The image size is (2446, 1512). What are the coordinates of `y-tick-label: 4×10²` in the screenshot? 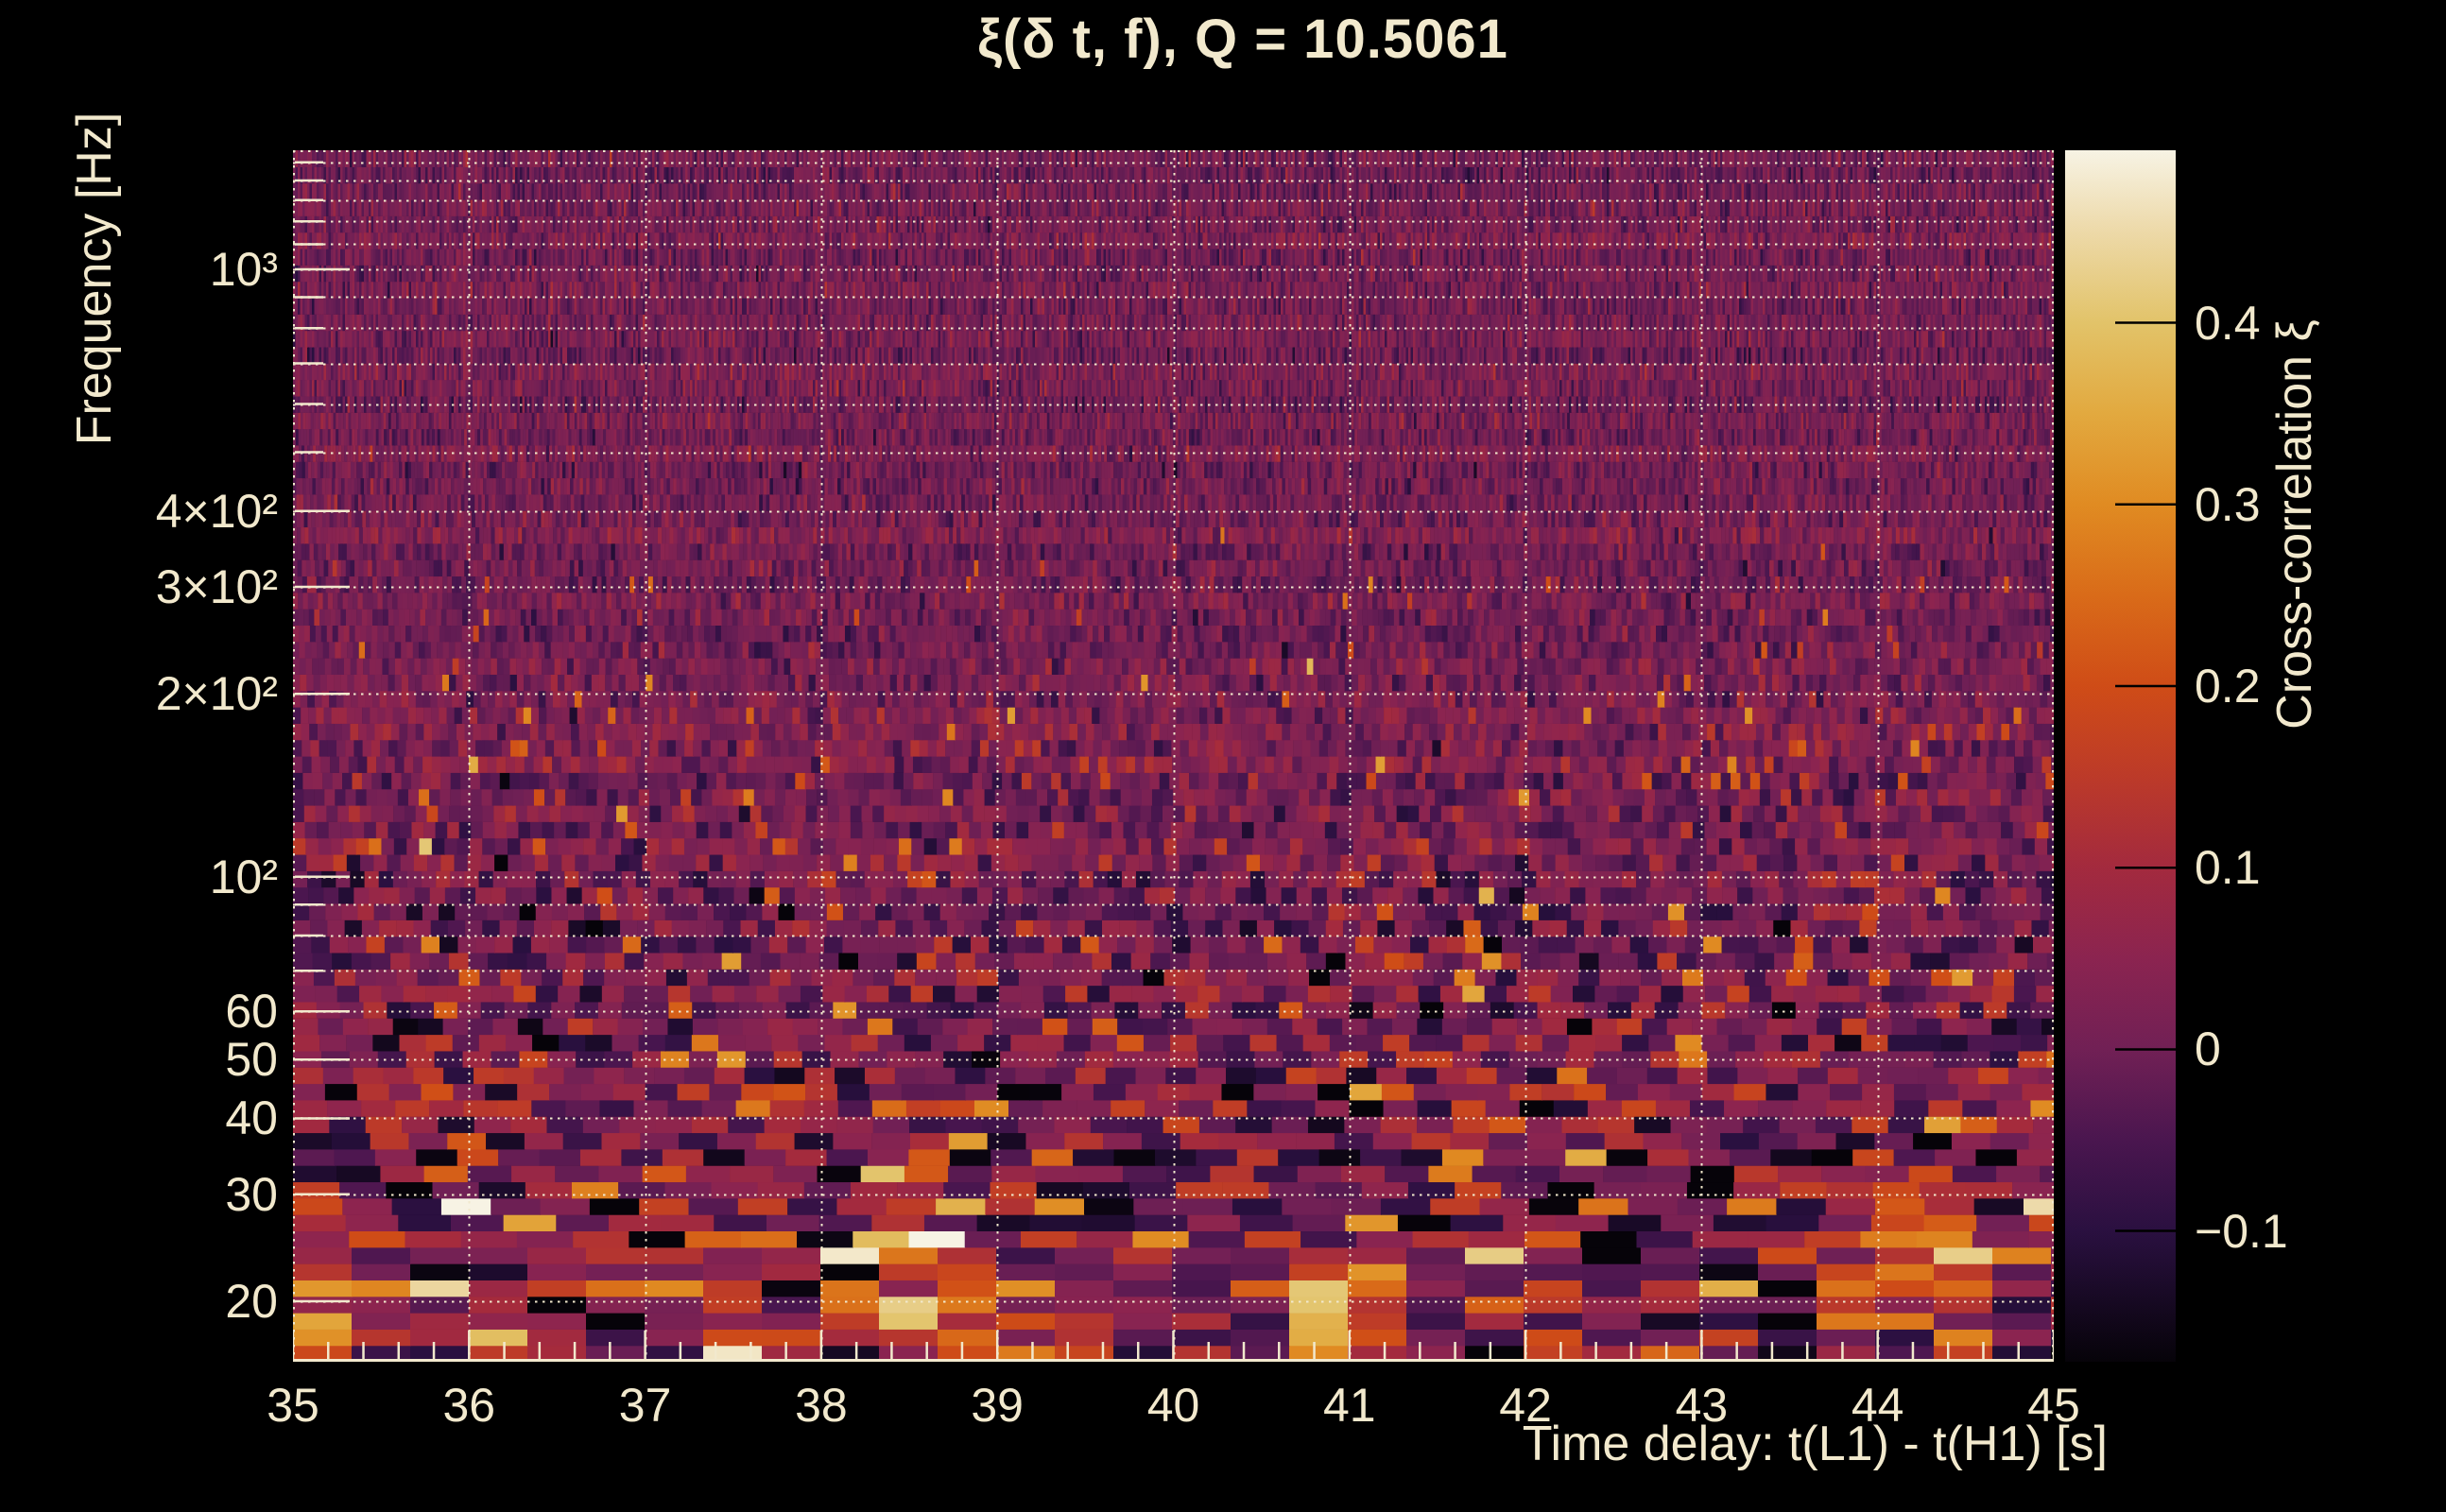 It's located at (217, 511).